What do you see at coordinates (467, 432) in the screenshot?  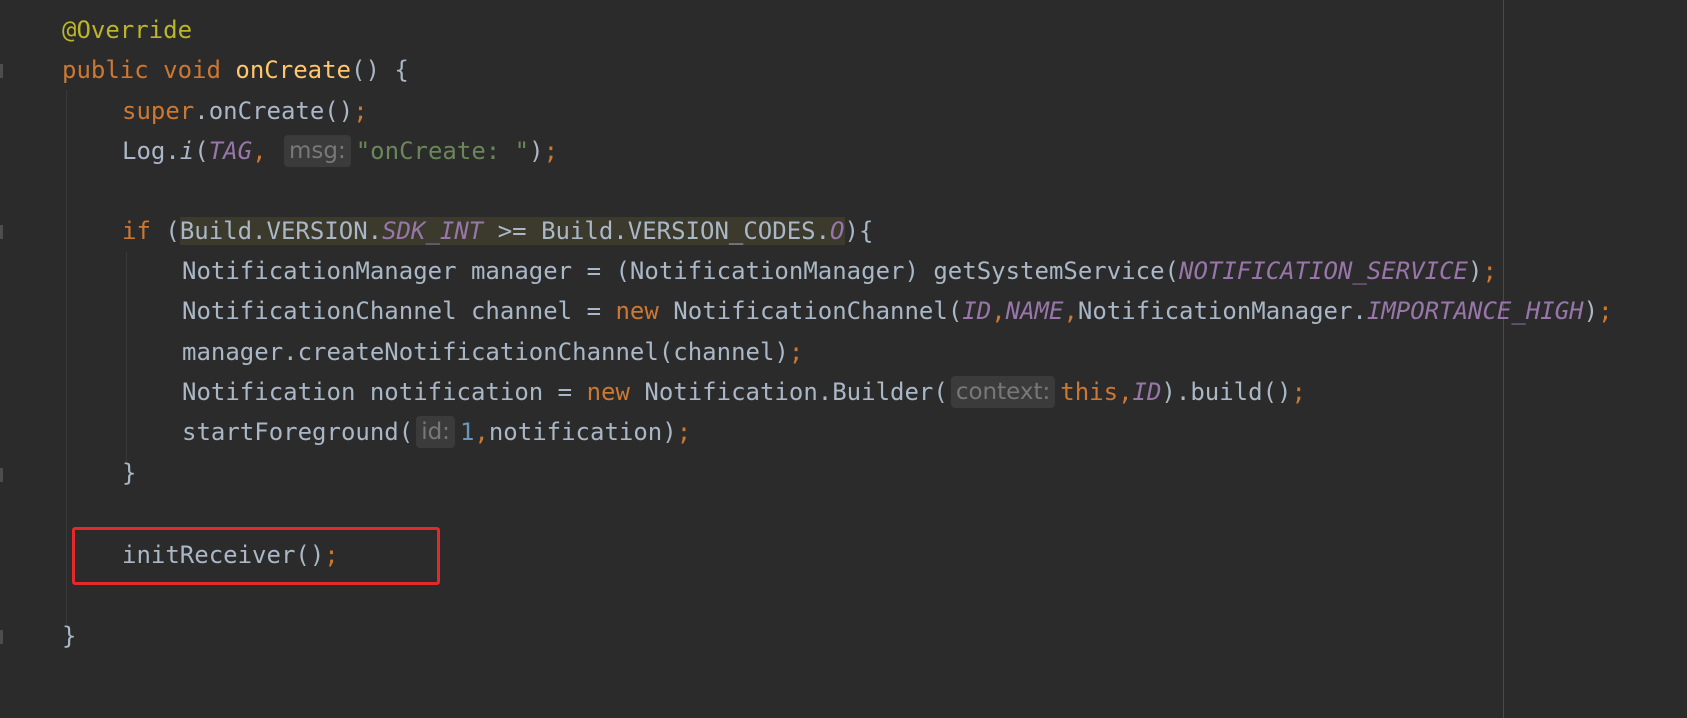 I see `number-one: 1` at bounding box center [467, 432].